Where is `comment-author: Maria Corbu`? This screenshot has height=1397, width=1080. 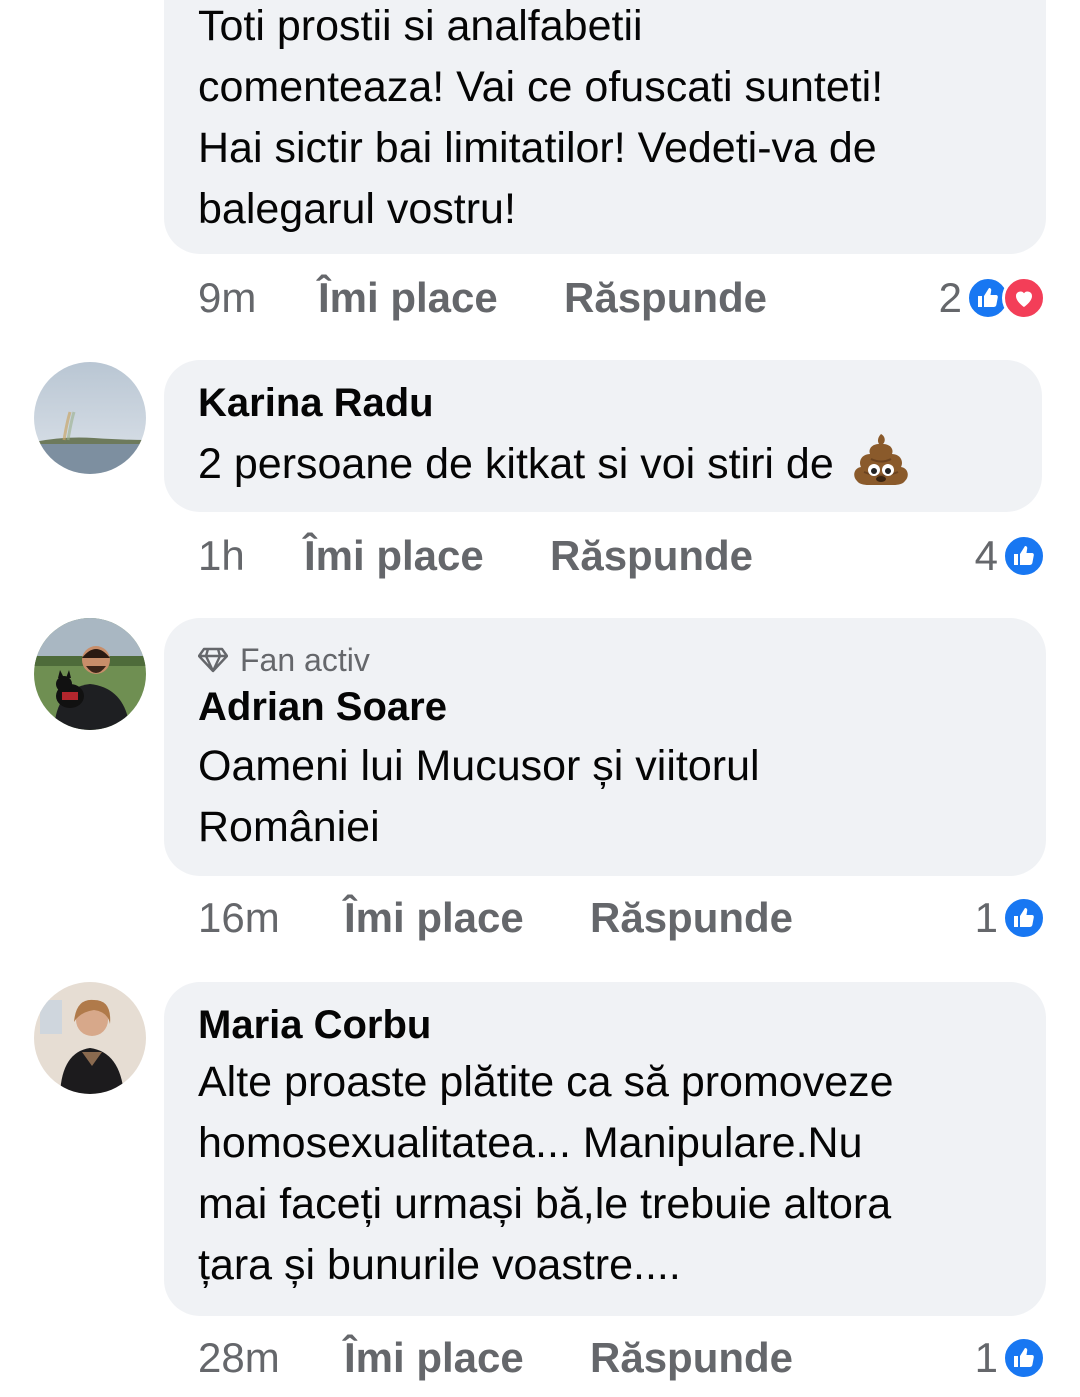
comment-author: Maria Corbu is located at coordinates (605, 1025).